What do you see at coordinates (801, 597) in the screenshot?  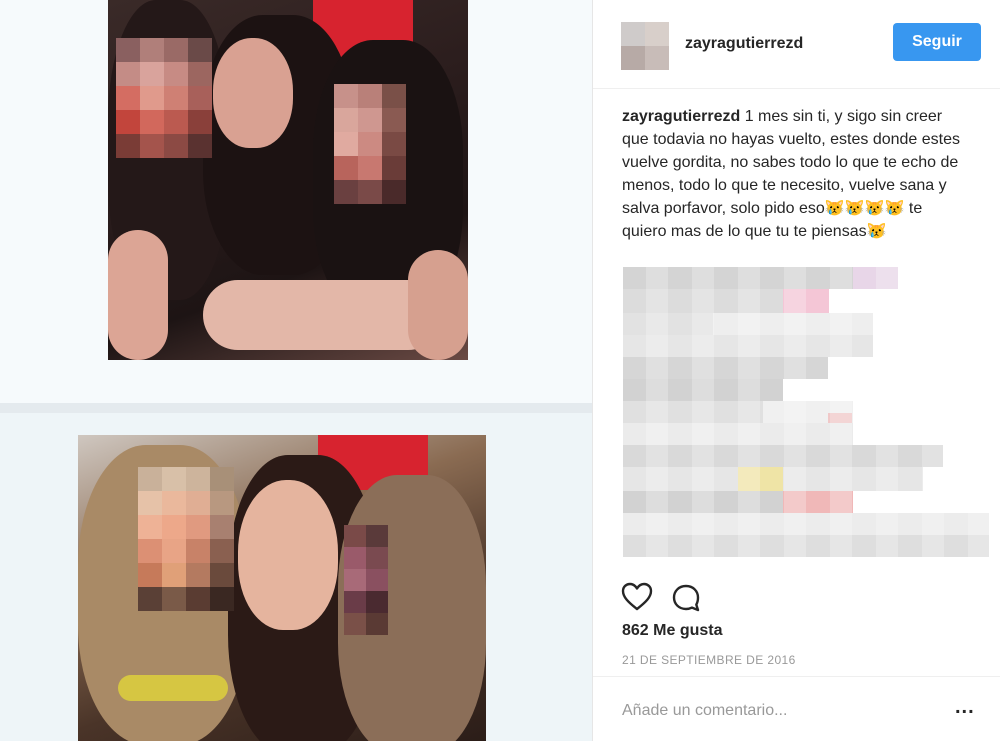 I see `post-actions` at bounding box center [801, 597].